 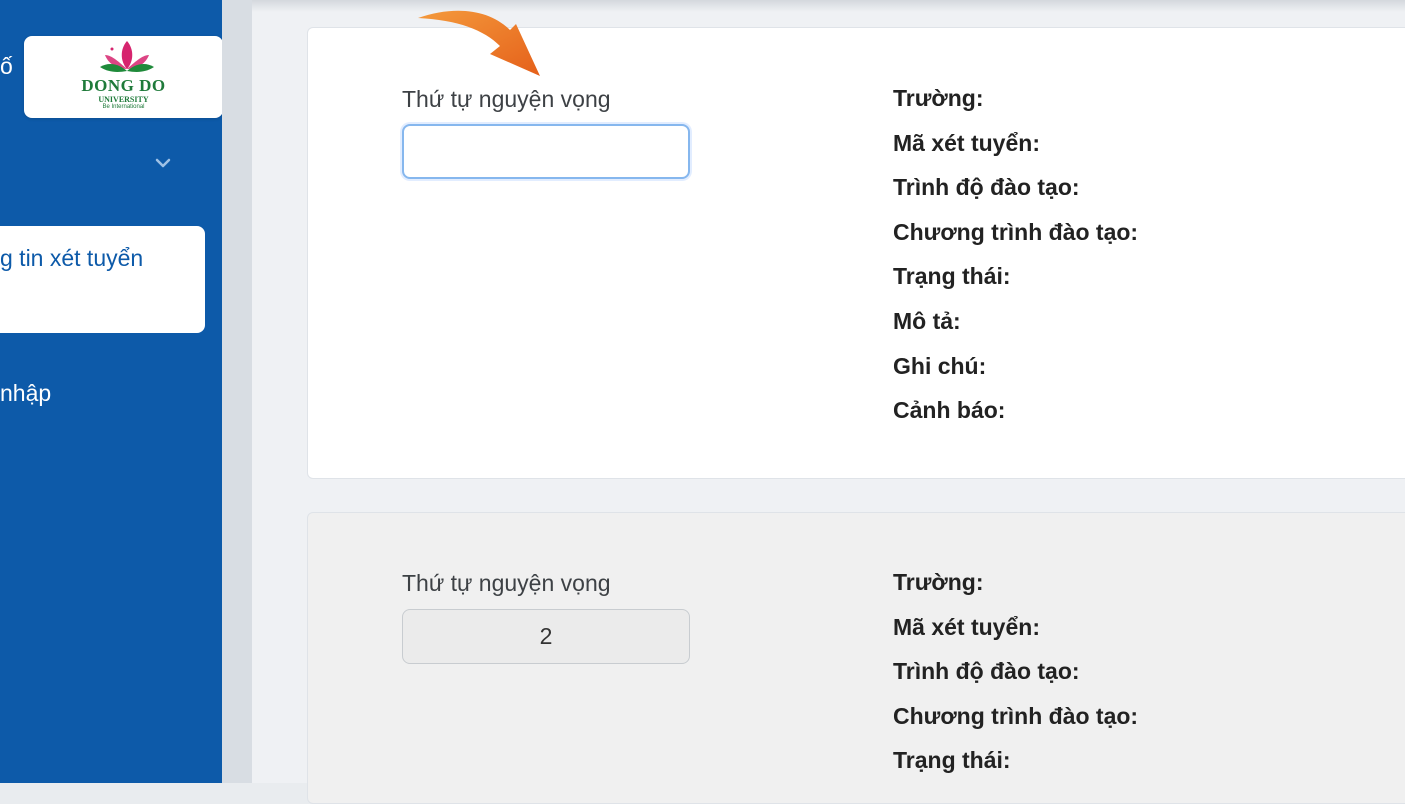 What do you see at coordinates (927, 320) in the screenshot?
I see `info-label-description: Mô tả:` at bounding box center [927, 320].